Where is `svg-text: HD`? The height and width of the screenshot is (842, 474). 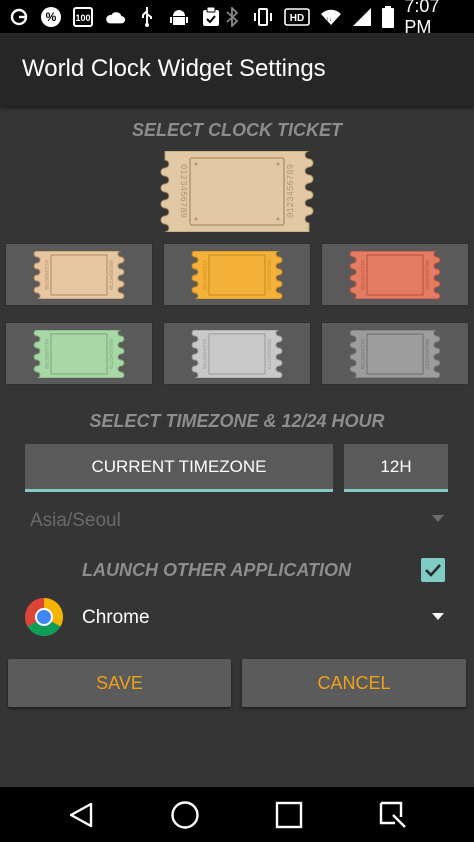
svg-text: HD is located at coordinates (297, 18).